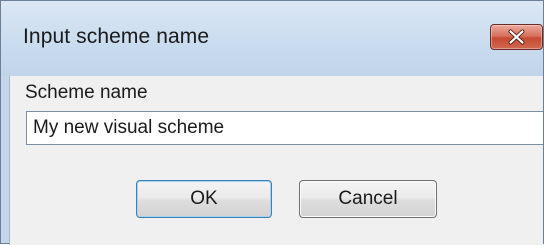 This screenshot has height=245, width=544. Describe the element at coordinates (284, 128) in the screenshot. I see `scheme-name-input` at that location.